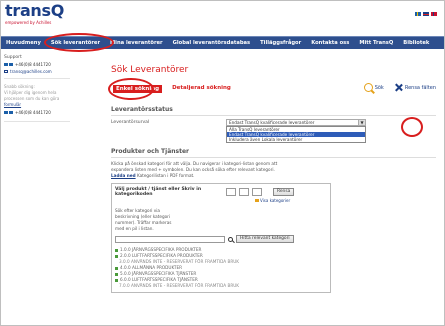 Image resolution: width=445 pixels, height=326 pixels. Describe the element at coordinates (257, 200) in the screenshot. I see `folder-icon` at that location.